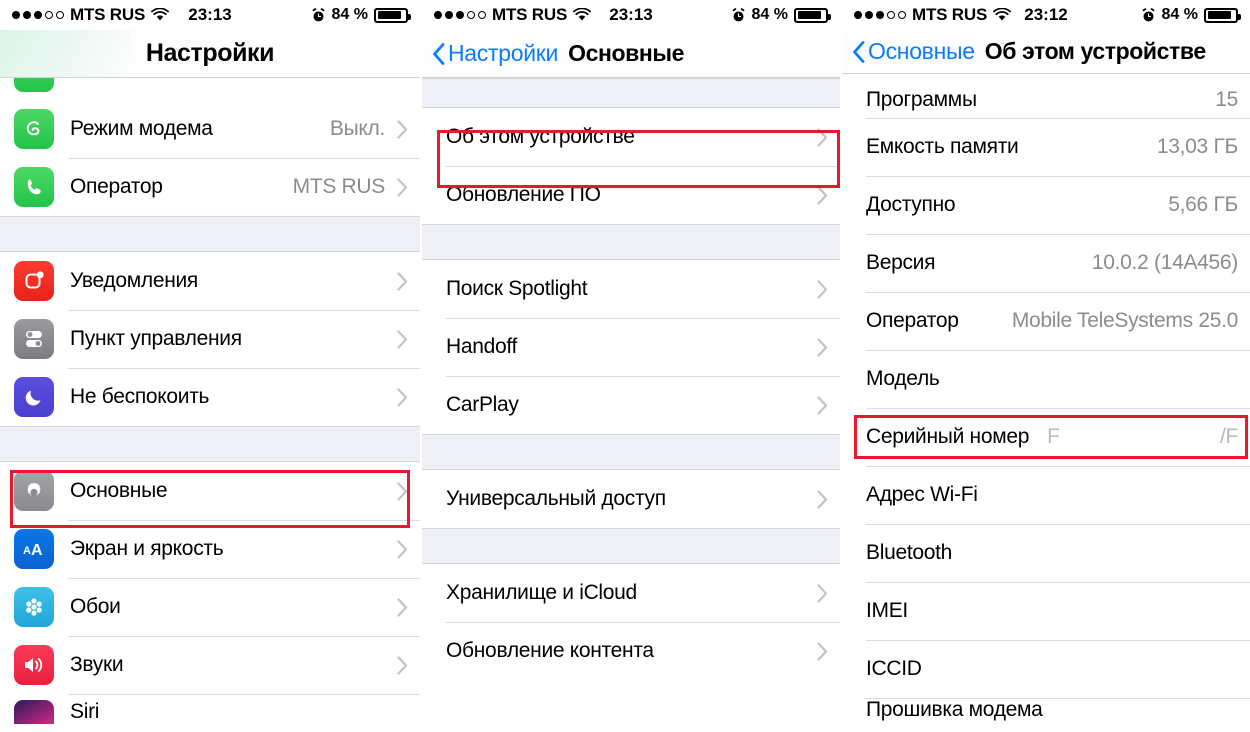  Describe the element at coordinates (626, 53) in the screenshot. I see `page-title: Основные` at that location.